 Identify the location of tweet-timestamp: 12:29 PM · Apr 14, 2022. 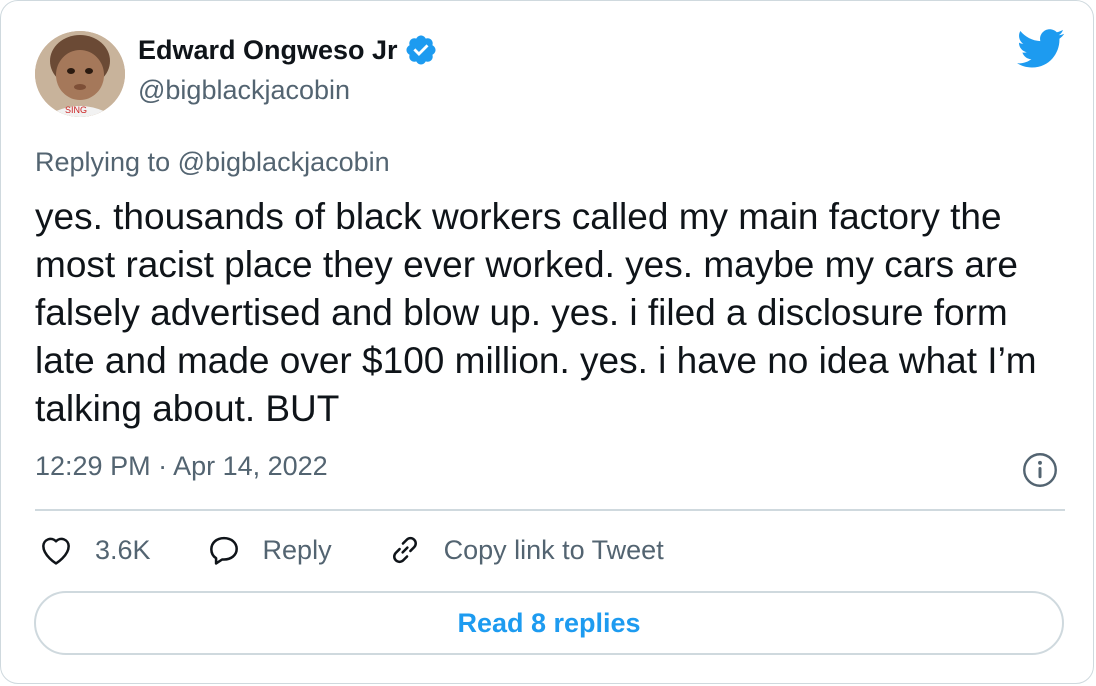
(181, 466).